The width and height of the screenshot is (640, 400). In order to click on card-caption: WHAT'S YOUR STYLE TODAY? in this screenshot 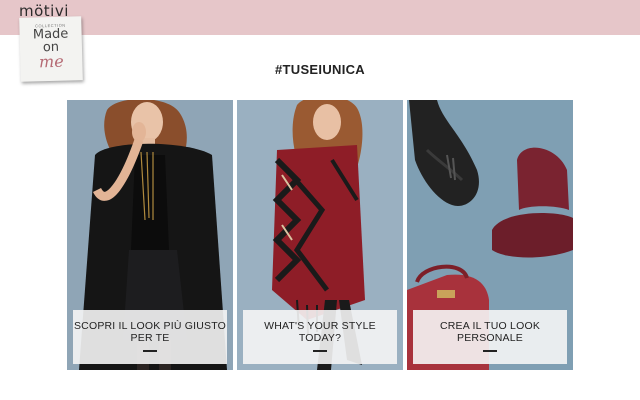, I will do `click(320, 332)`.